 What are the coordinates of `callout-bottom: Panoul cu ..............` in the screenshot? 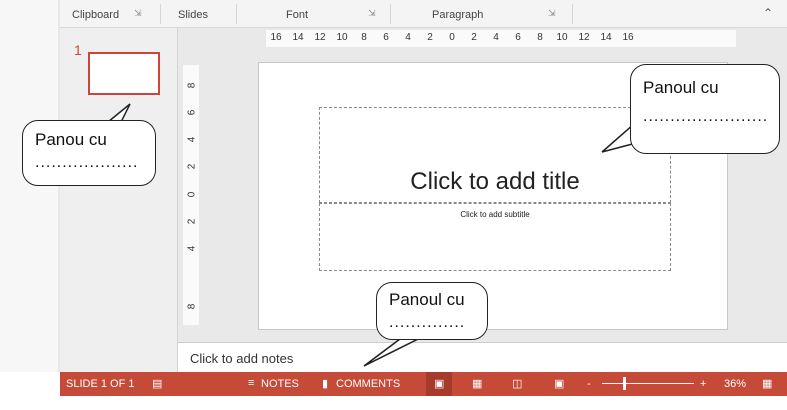 It's located at (432, 311).